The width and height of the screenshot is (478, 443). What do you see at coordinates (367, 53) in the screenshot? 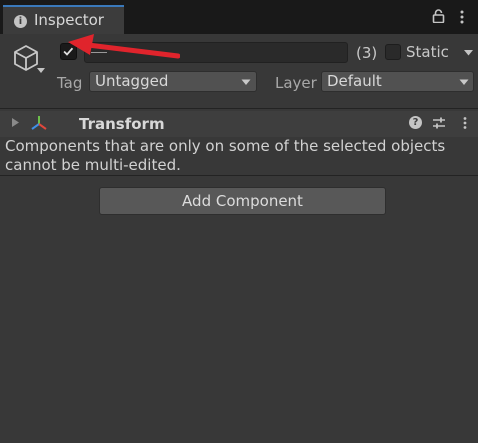
I see `selected-count: (3)` at bounding box center [367, 53].